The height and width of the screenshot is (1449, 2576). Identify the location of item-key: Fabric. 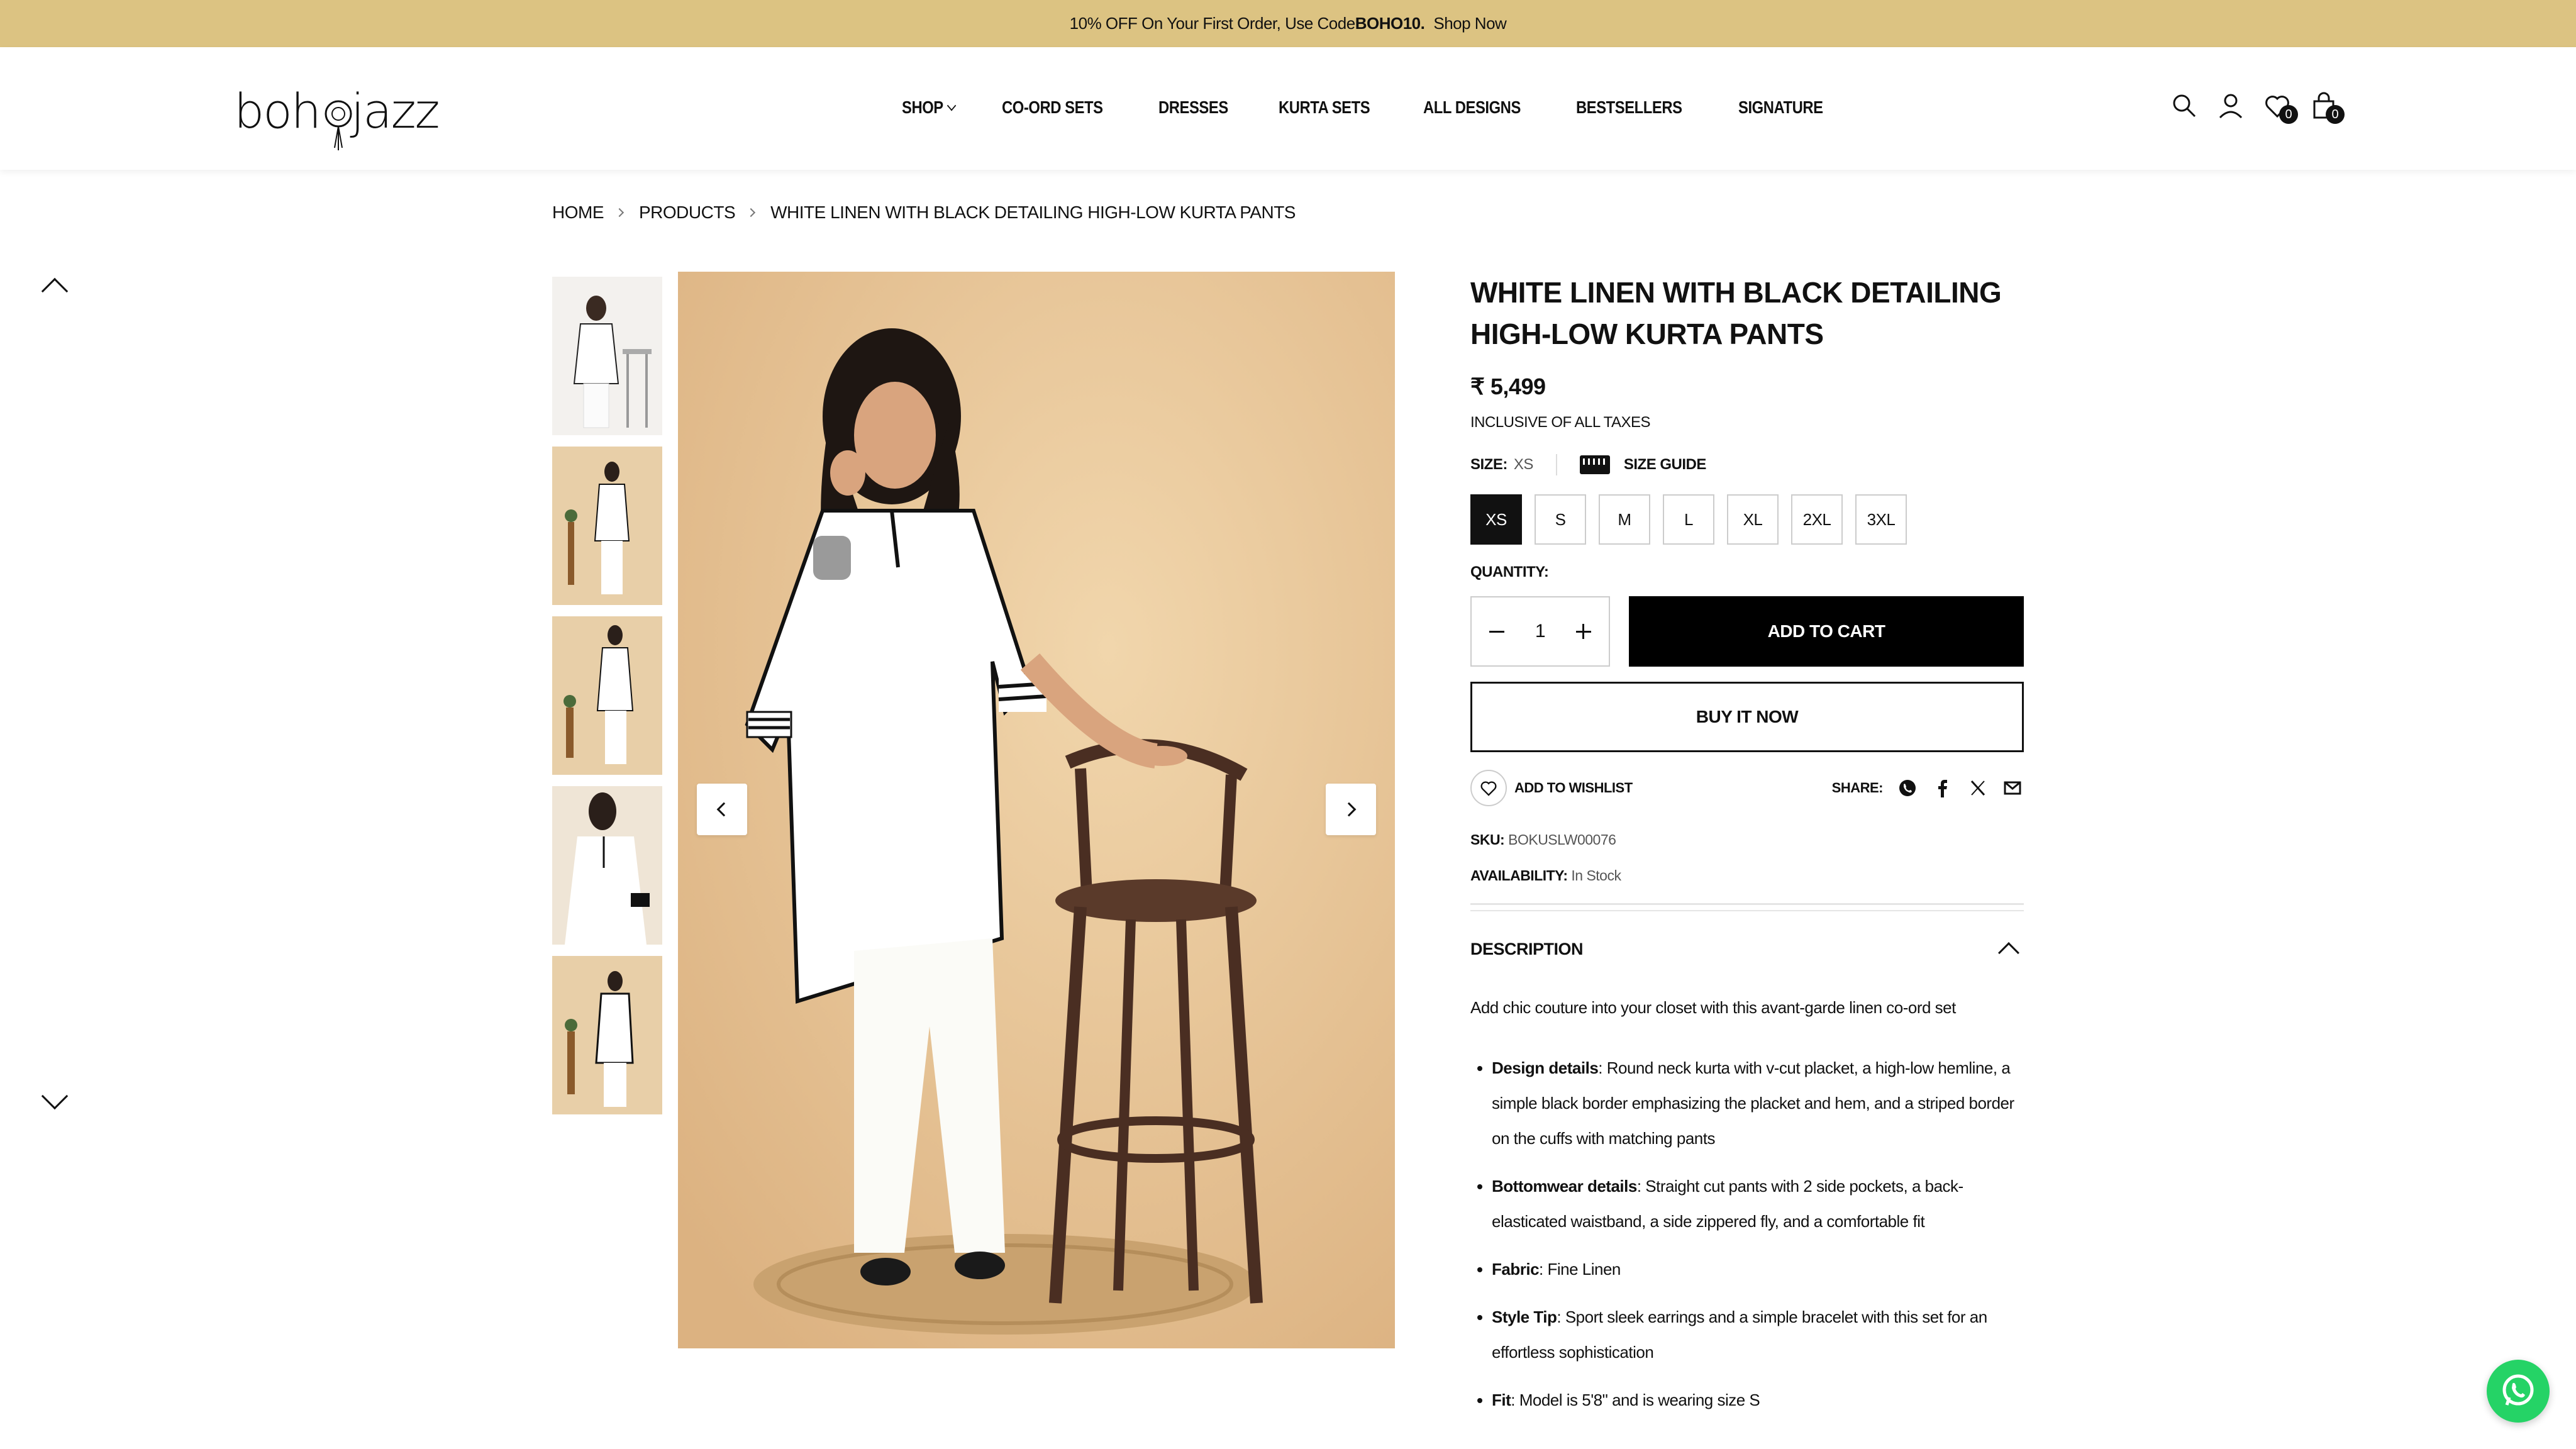
(1516, 1269).